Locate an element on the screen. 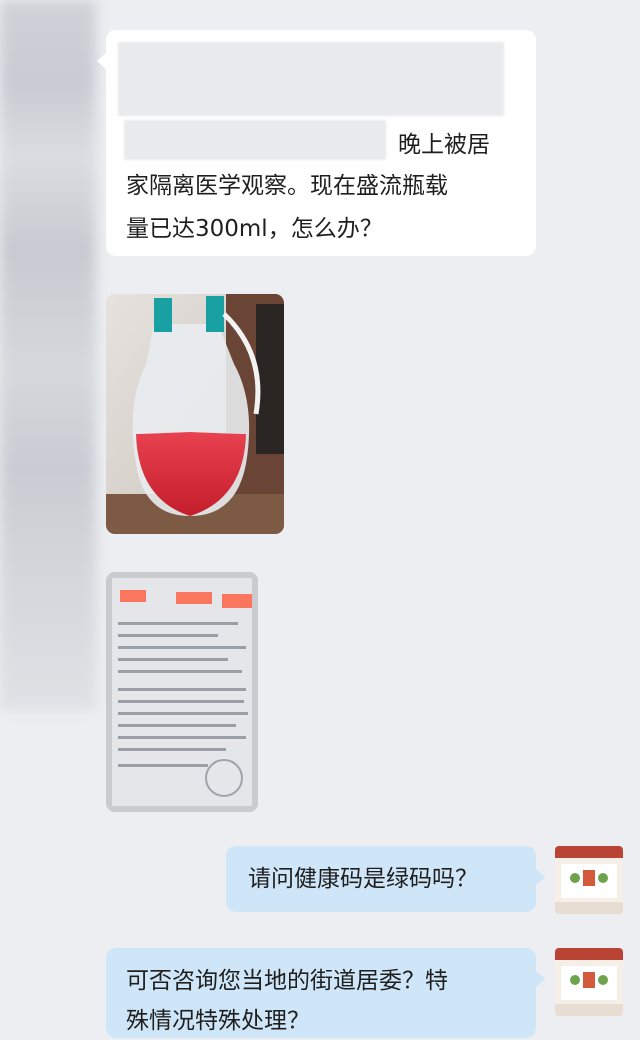 The height and width of the screenshot is (1040, 640). drainage-bottle-photo-icon is located at coordinates (195, 414).